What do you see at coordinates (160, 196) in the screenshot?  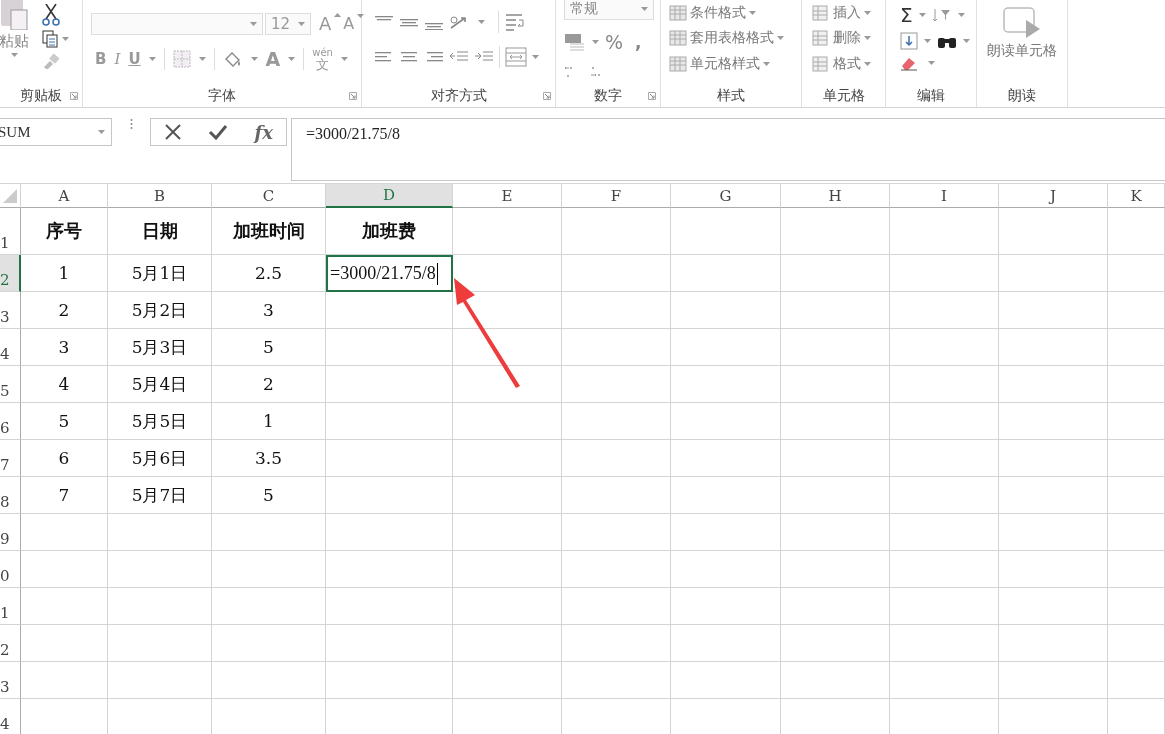 I see `column-header: B` at bounding box center [160, 196].